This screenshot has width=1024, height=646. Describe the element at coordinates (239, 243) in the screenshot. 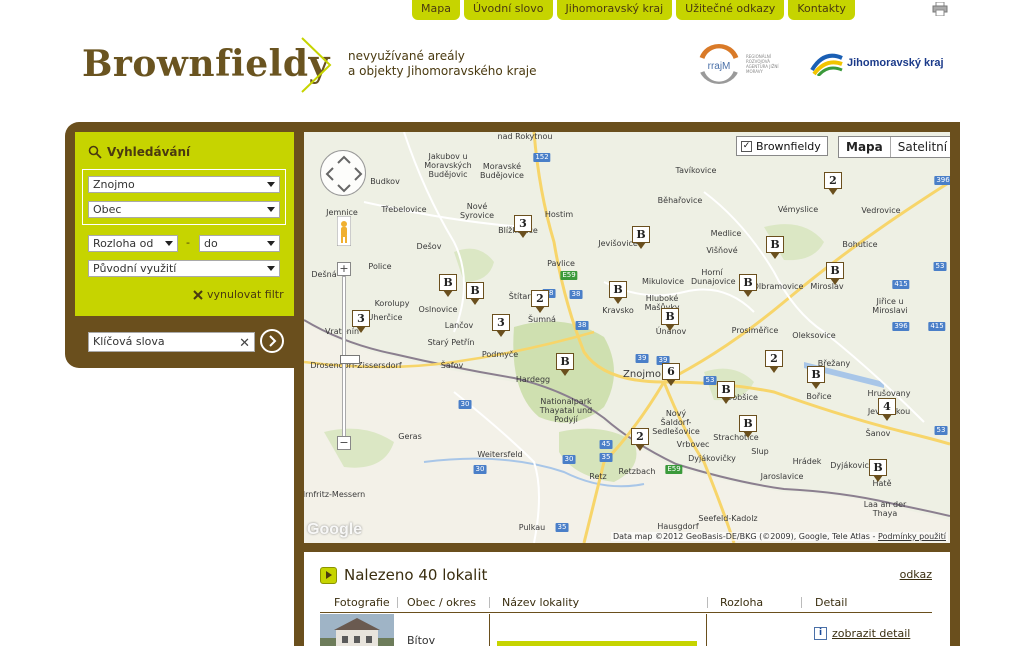

I see `area-to-select: do` at that location.